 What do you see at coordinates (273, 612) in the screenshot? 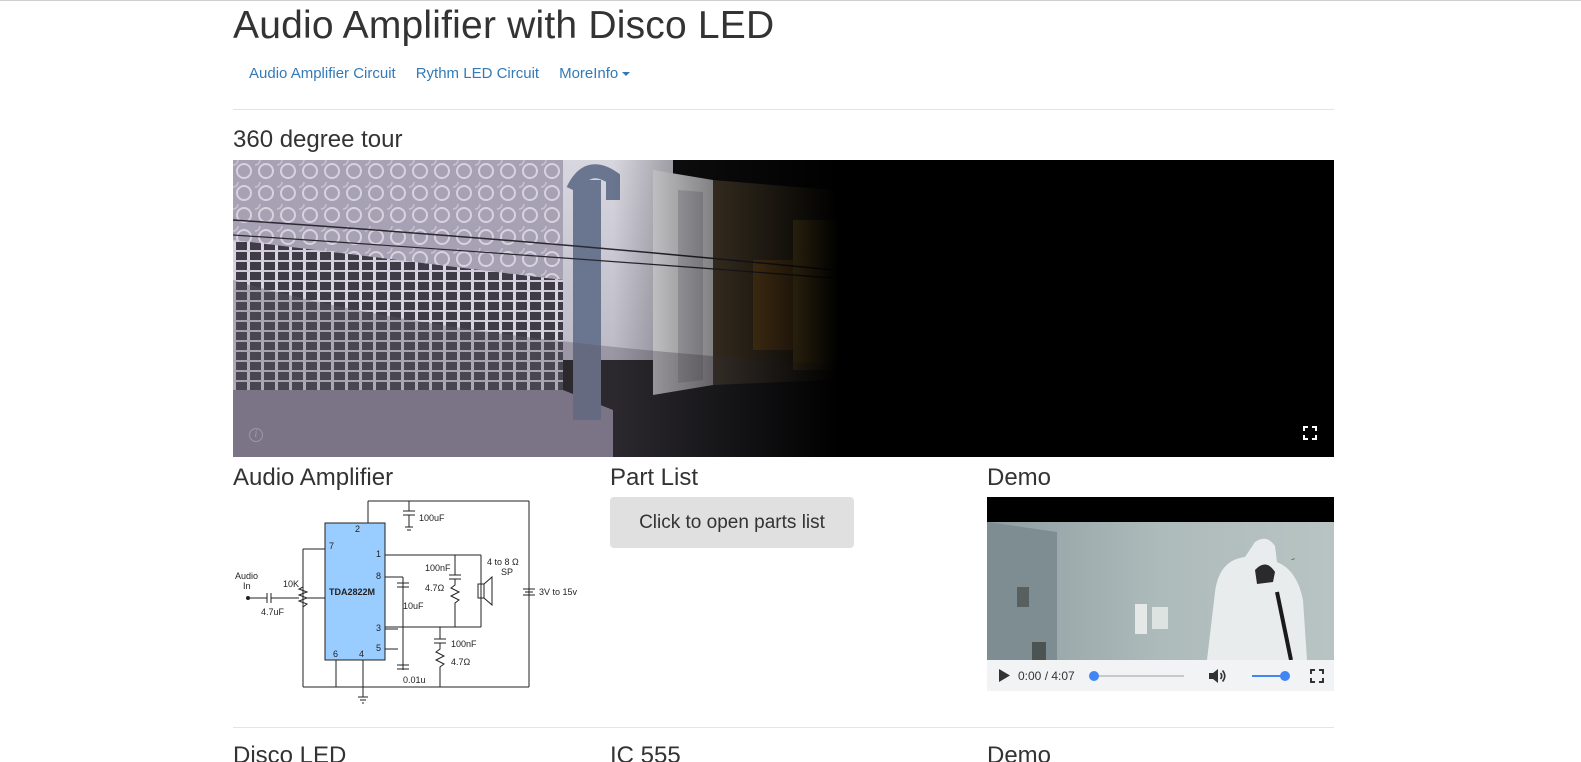
I see `schematic-label: 4.7uF` at bounding box center [273, 612].